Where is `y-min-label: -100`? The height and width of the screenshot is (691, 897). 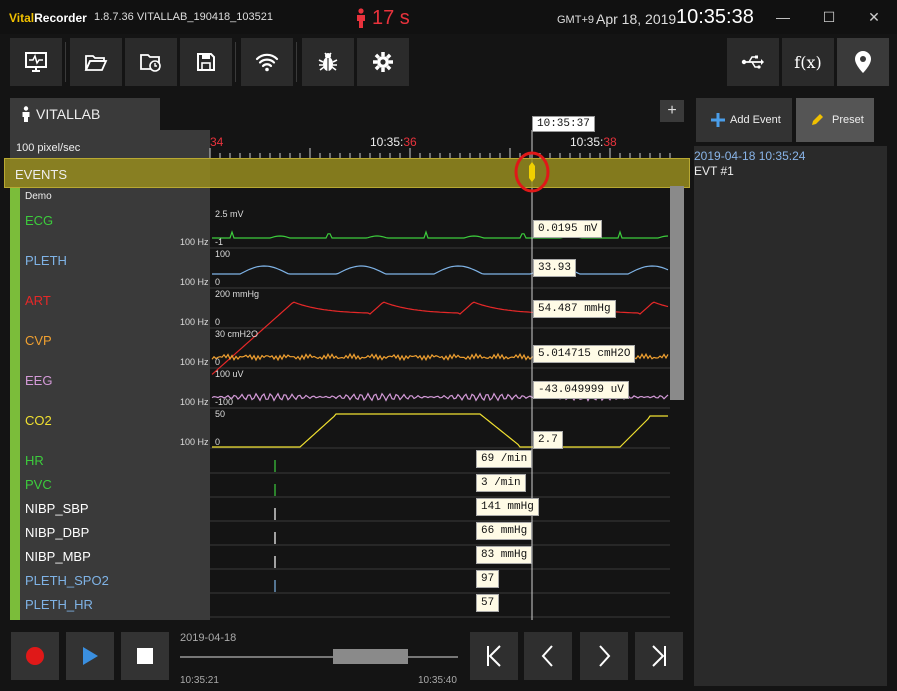 y-min-label: -100 is located at coordinates (224, 402).